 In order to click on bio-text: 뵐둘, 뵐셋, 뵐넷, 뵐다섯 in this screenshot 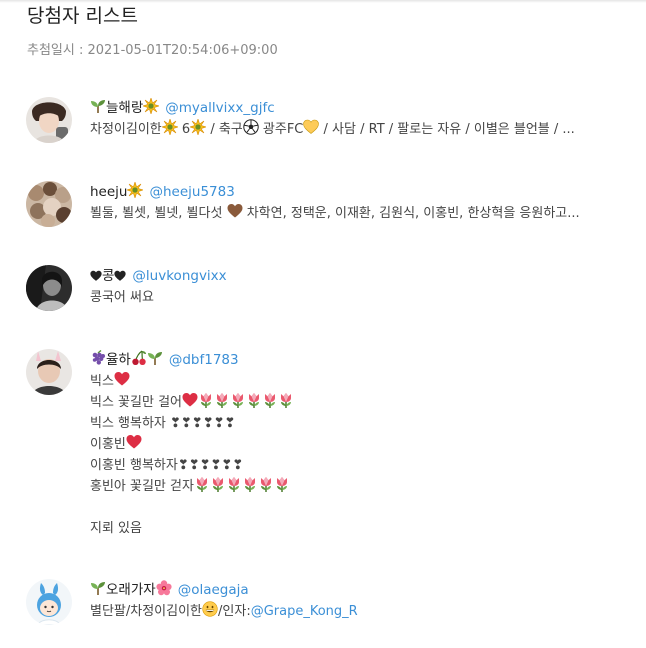, I will do `click(156, 213)`.